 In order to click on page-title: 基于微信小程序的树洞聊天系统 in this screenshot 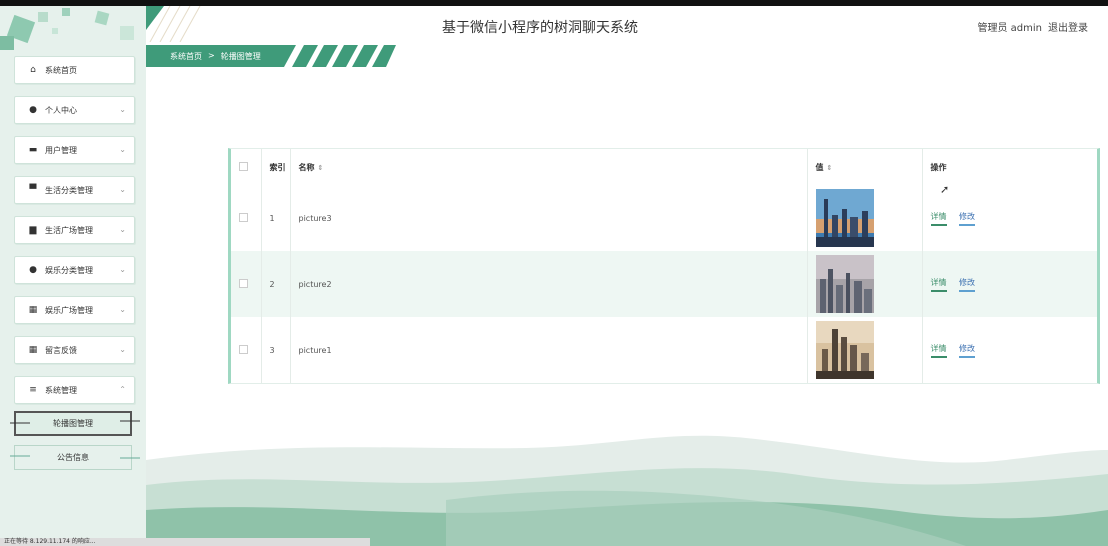, I will do `click(540, 28)`.